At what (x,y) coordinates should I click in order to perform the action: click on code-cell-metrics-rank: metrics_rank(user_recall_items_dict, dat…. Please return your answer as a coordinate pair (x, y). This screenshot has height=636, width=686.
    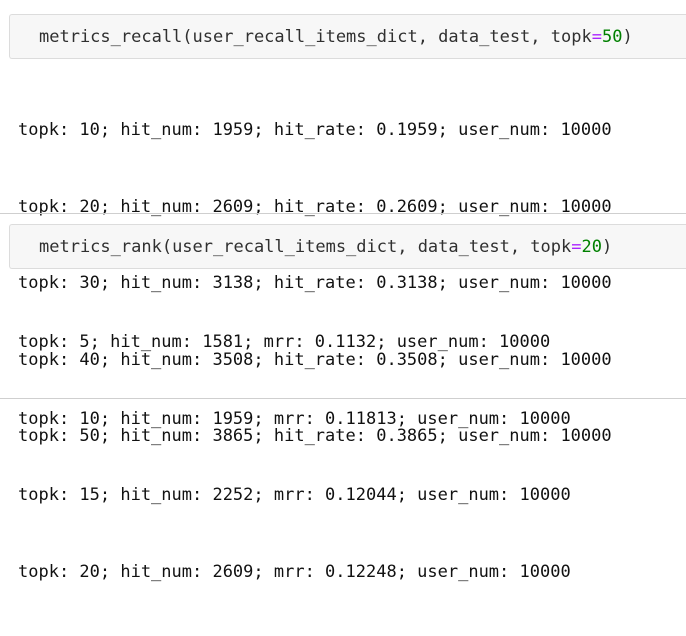
    Looking at the image, I should click on (347, 246).